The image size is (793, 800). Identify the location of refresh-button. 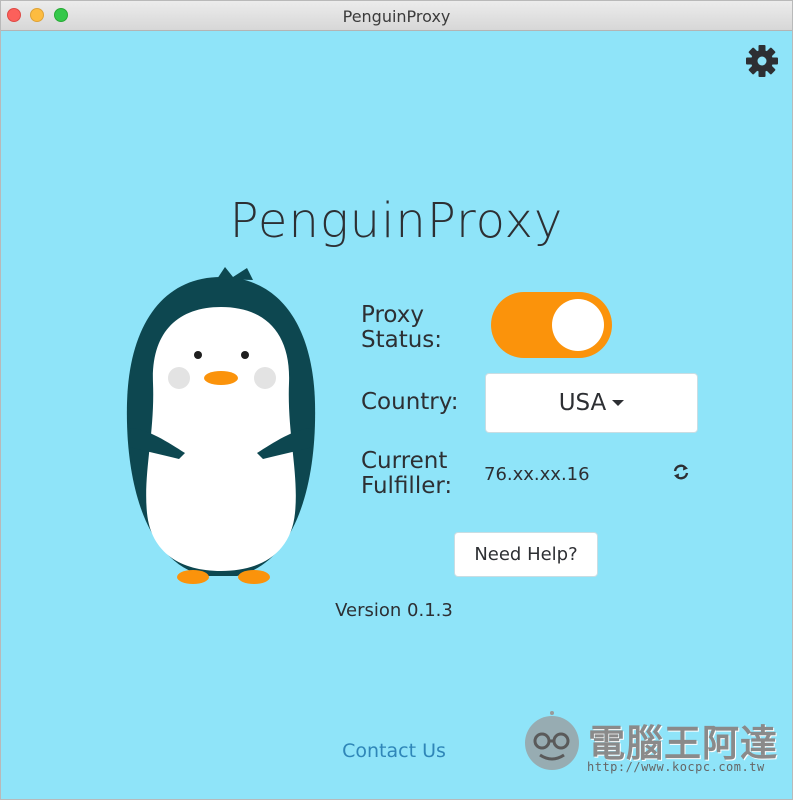
(681, 472).